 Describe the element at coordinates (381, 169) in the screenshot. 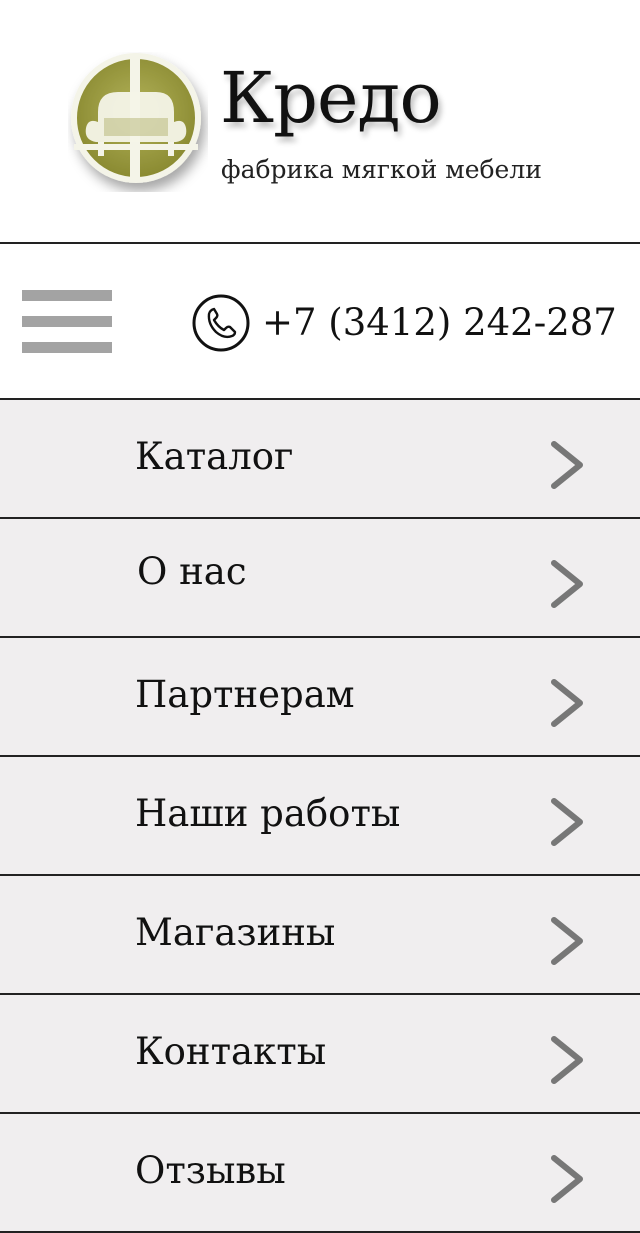

I see `brand-tagline: фабрика мягкой мебели` at that location.